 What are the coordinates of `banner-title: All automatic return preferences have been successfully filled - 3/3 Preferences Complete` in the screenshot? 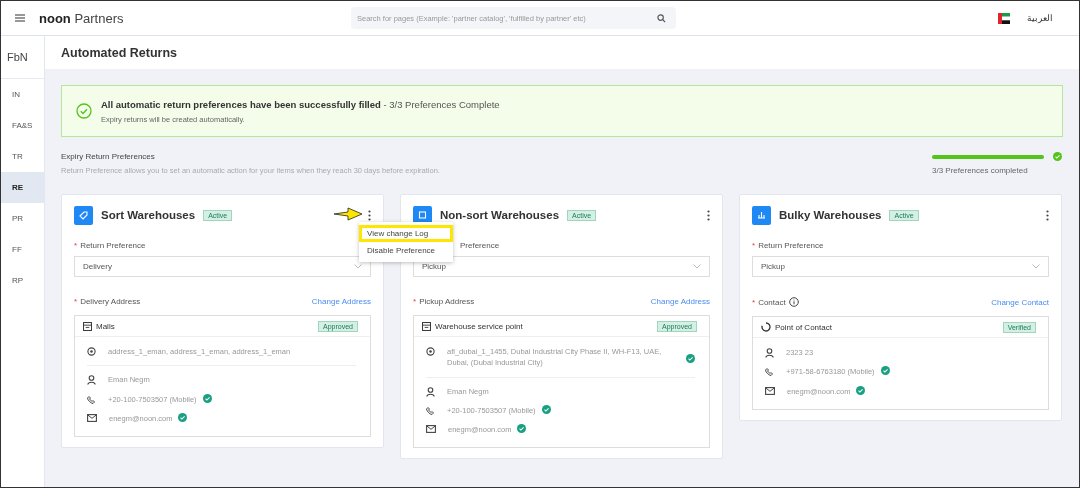 It's located at (300, 104).